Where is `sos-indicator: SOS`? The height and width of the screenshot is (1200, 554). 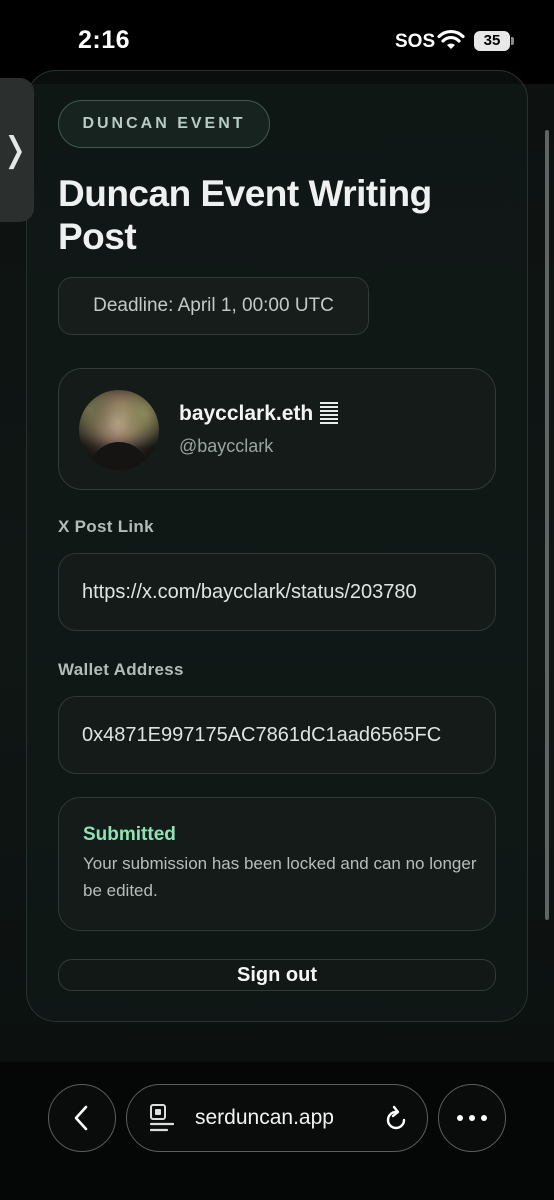
sos-indicator: SOS is located at coordinates (415, 41).